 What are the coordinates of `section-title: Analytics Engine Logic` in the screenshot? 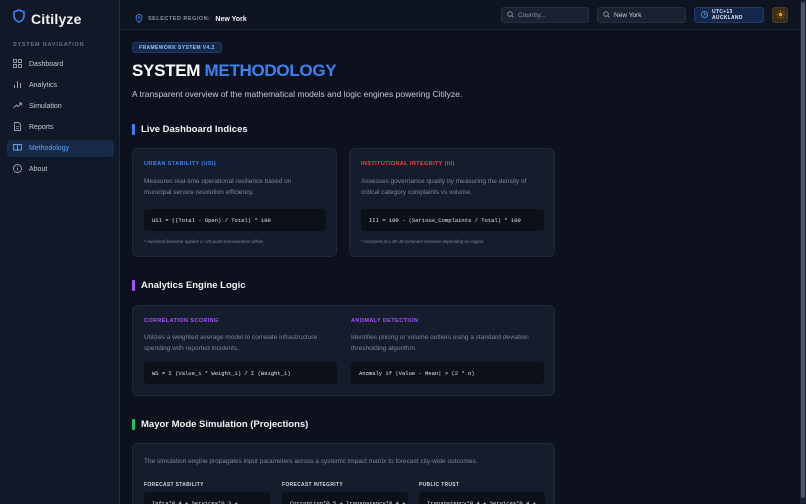 It's located at (193, 285).